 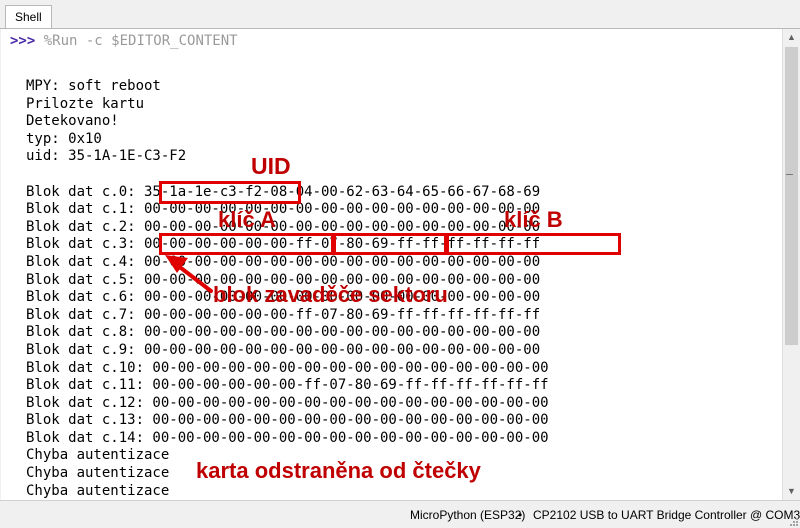 I want to click on key-a-annotation: klíč A, so click(x=247, y=219).